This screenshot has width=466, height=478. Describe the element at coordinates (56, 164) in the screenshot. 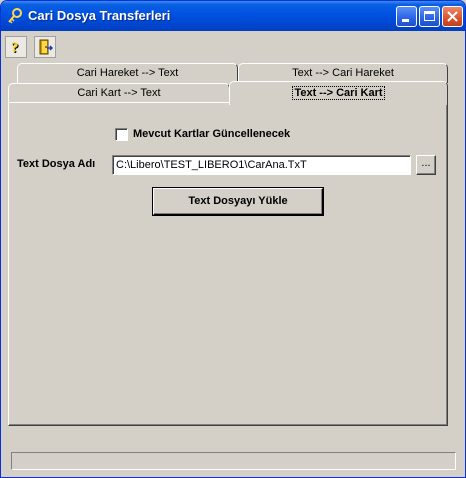

I see `file-name-label: Text Dosya Adı` at that location.